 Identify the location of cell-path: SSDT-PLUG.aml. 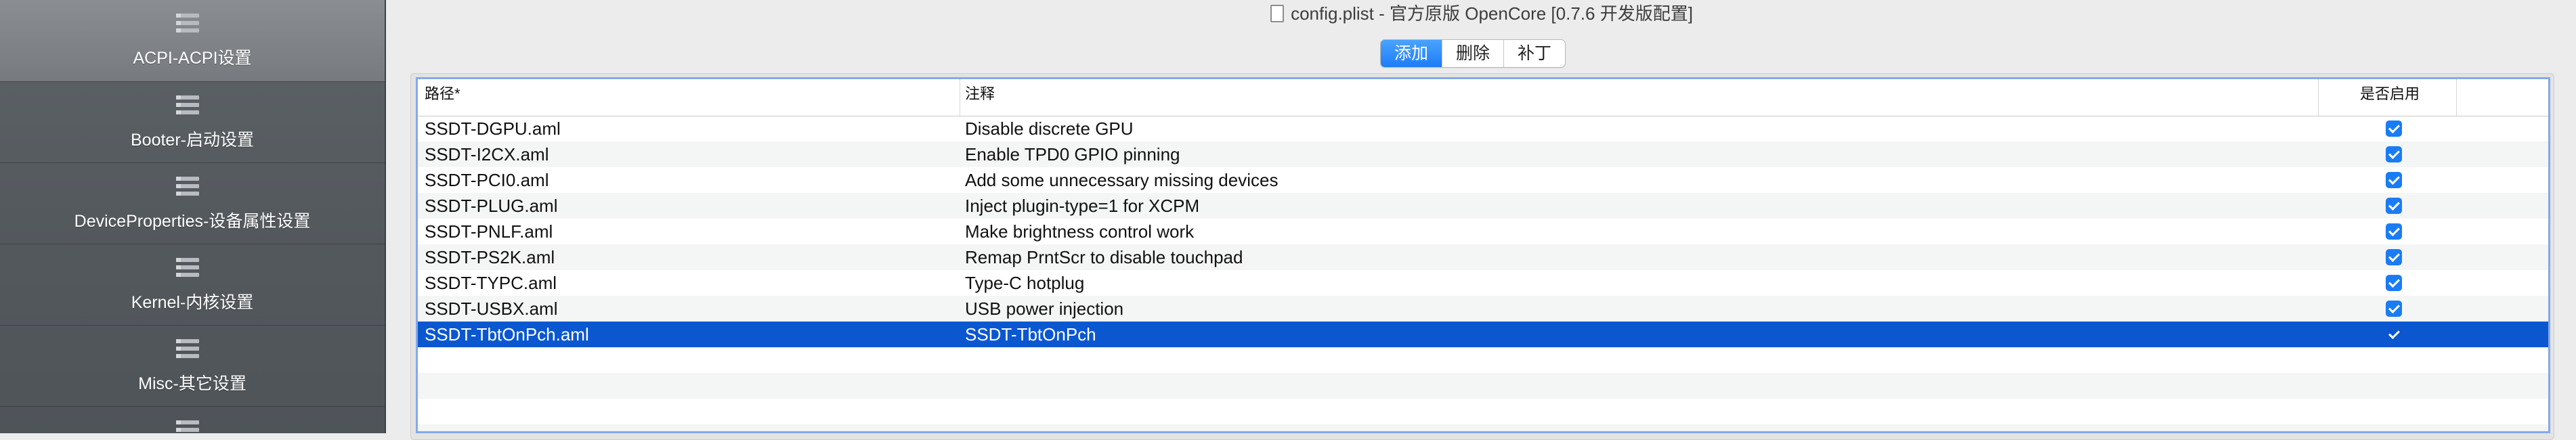
(491, 206).